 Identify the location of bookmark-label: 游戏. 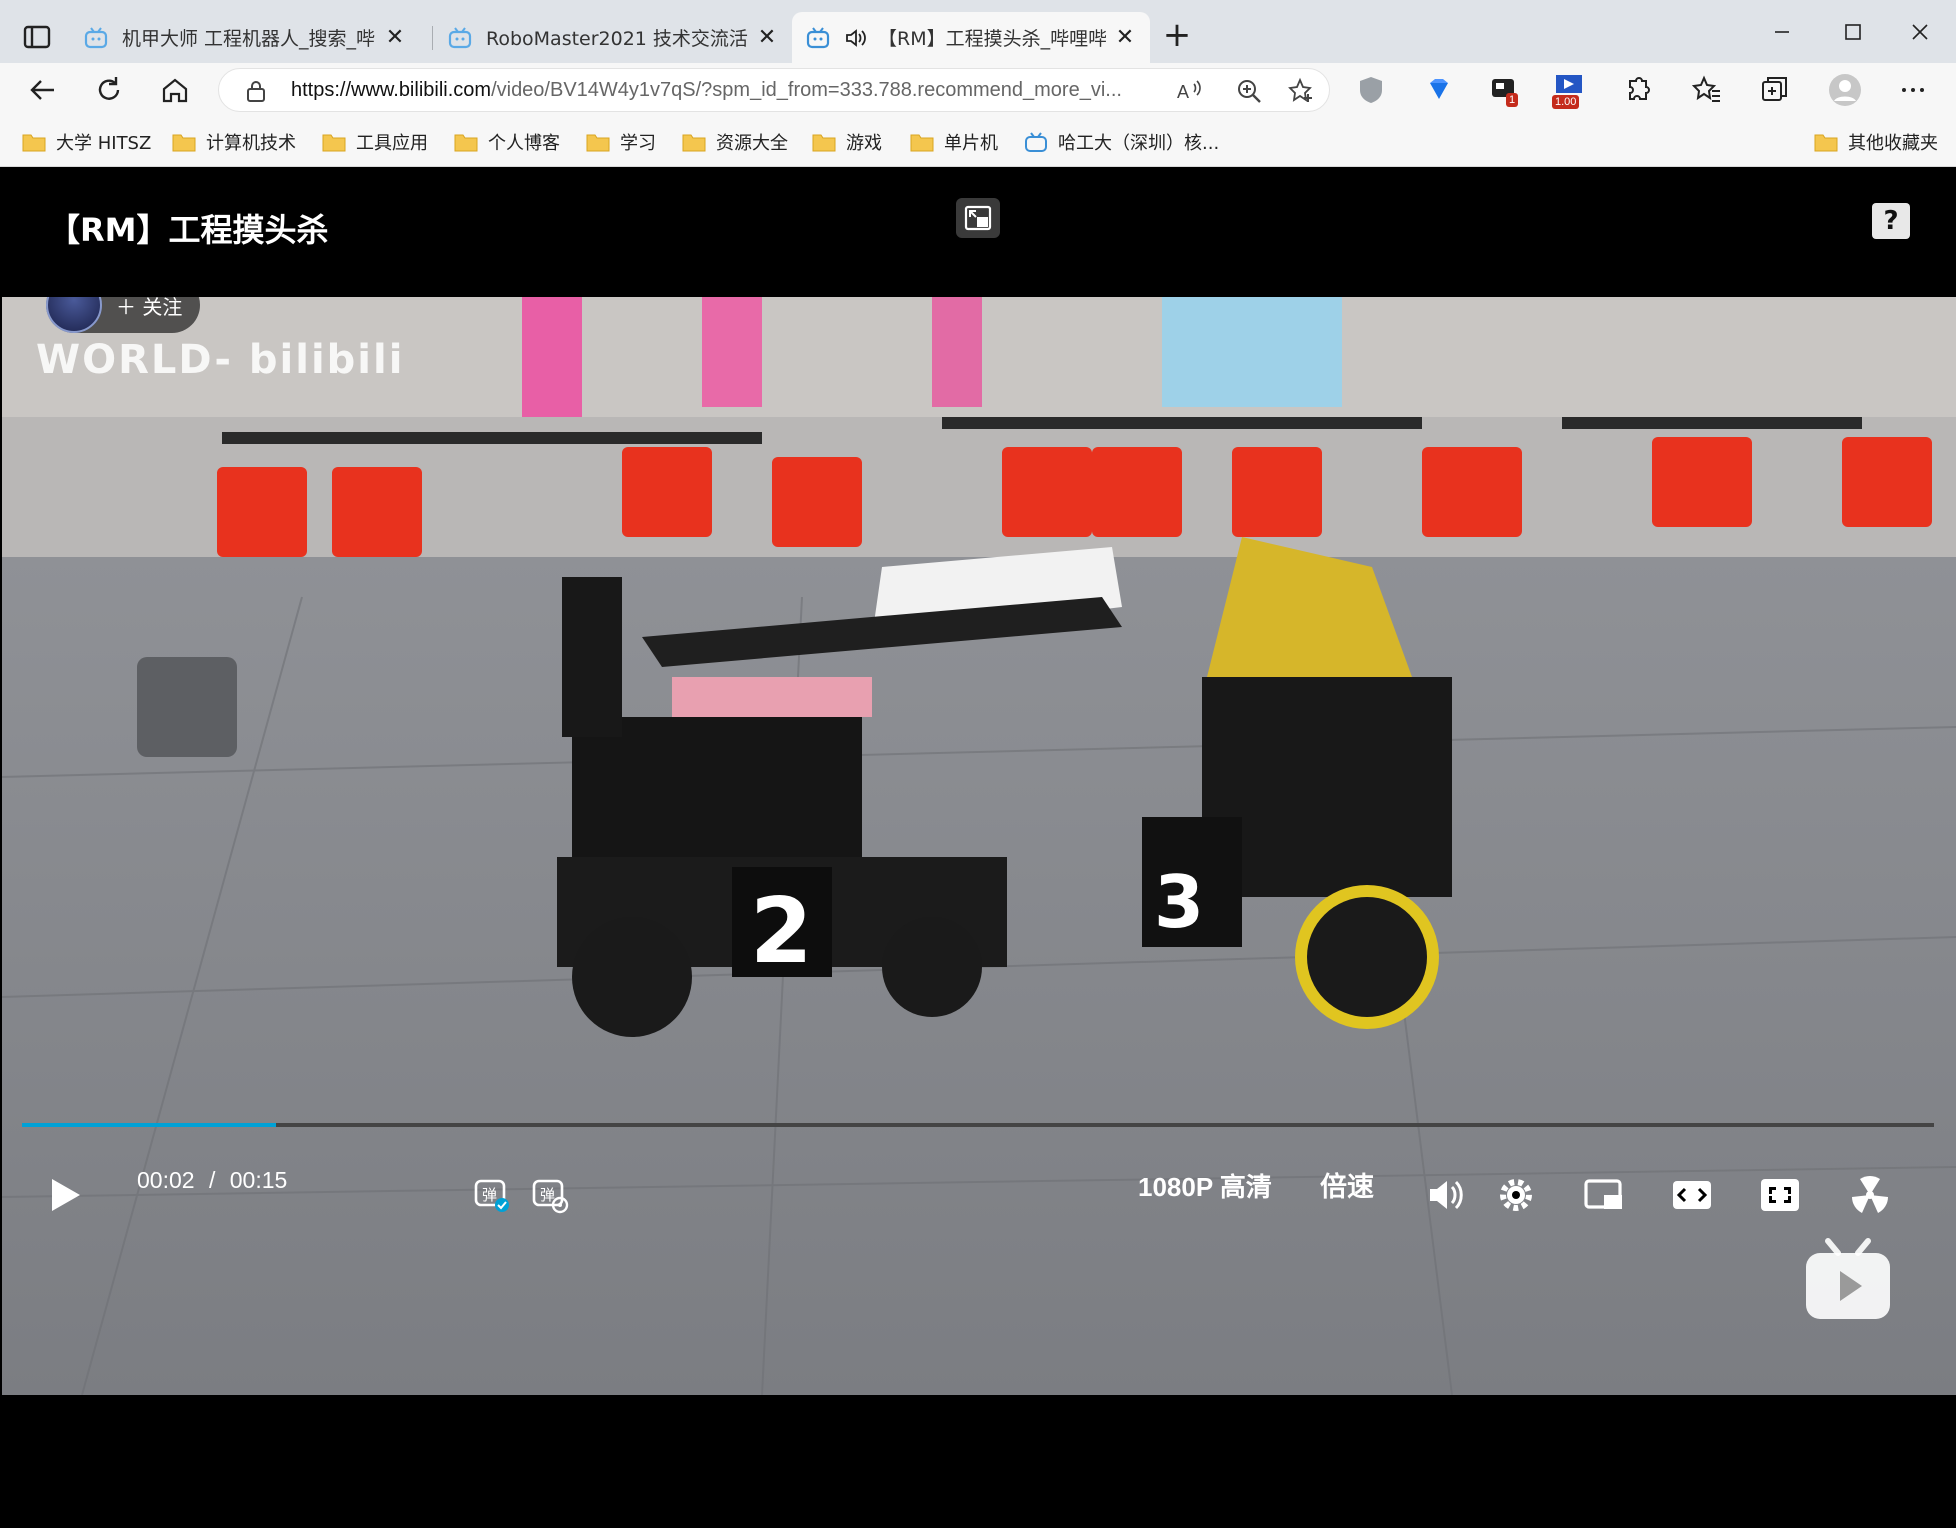
(864, 143).